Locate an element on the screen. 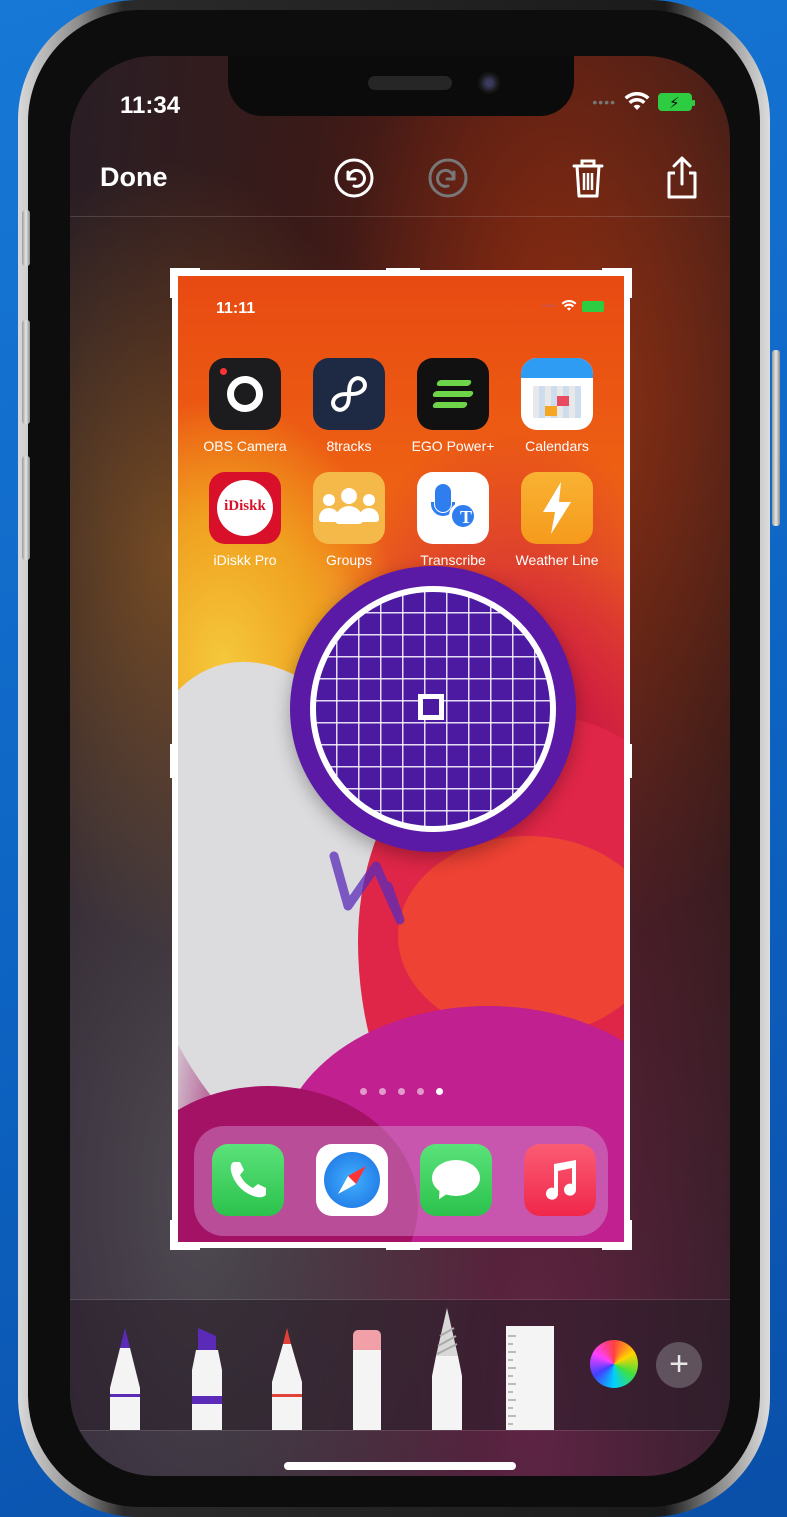 The image size is (787, 1517). crop-handle-left is located at coordinates (173, 761).